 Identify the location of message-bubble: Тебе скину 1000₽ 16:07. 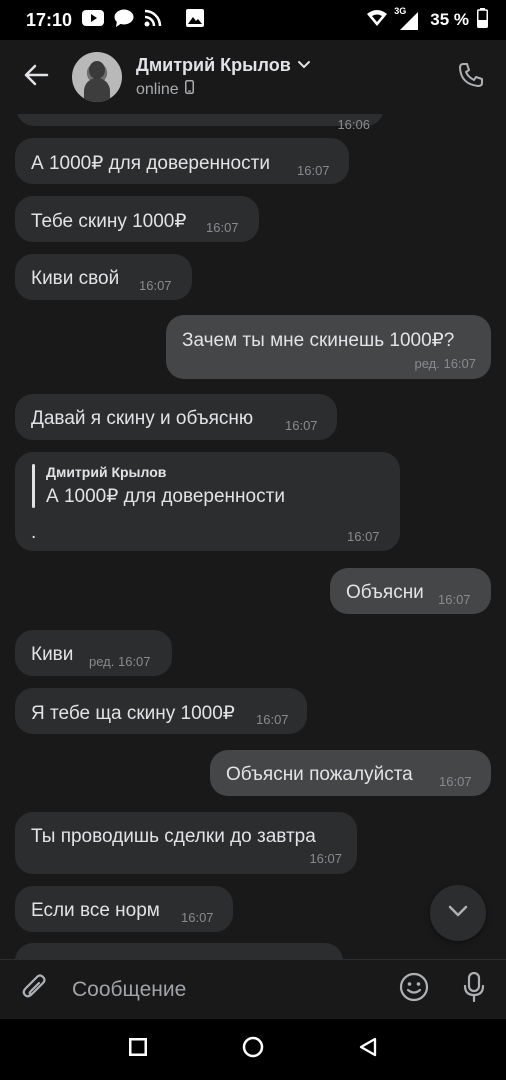
(137, 219).